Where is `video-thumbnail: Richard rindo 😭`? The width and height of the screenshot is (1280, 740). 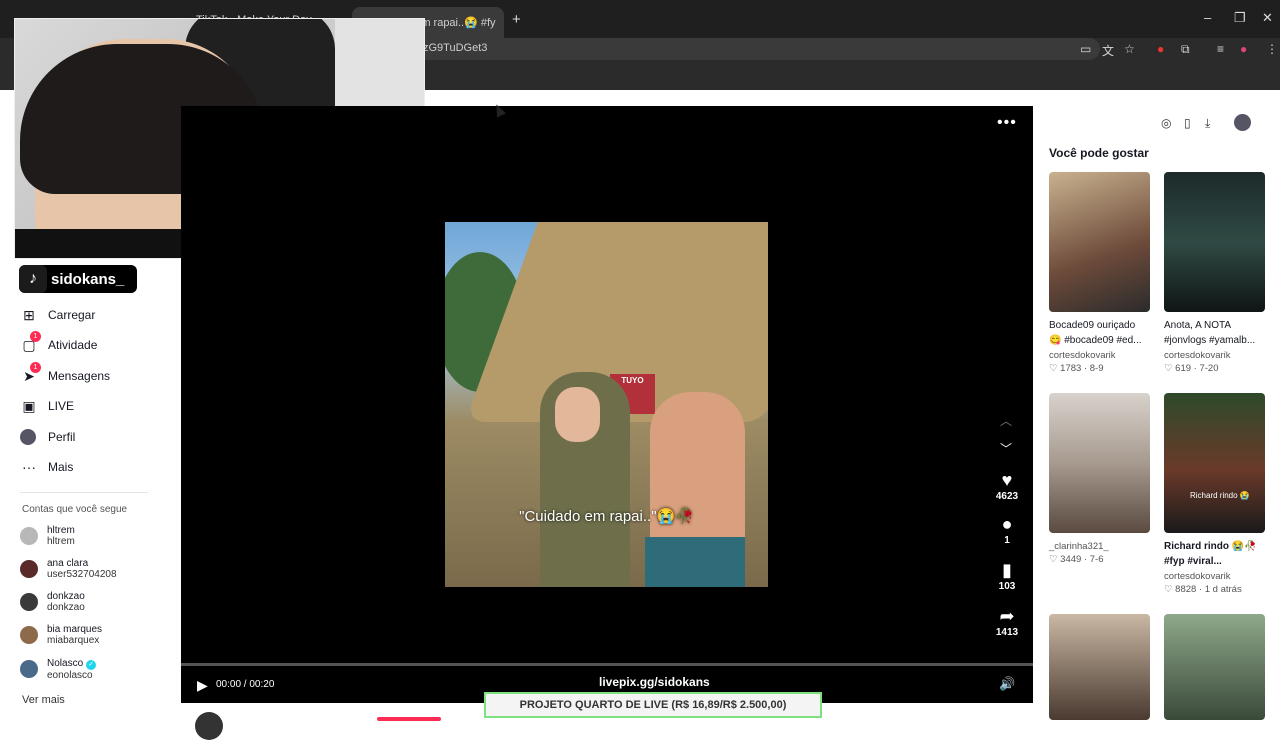 video-thumbnail: Richard rindo 😭 is located at coordinates (1214, 463).